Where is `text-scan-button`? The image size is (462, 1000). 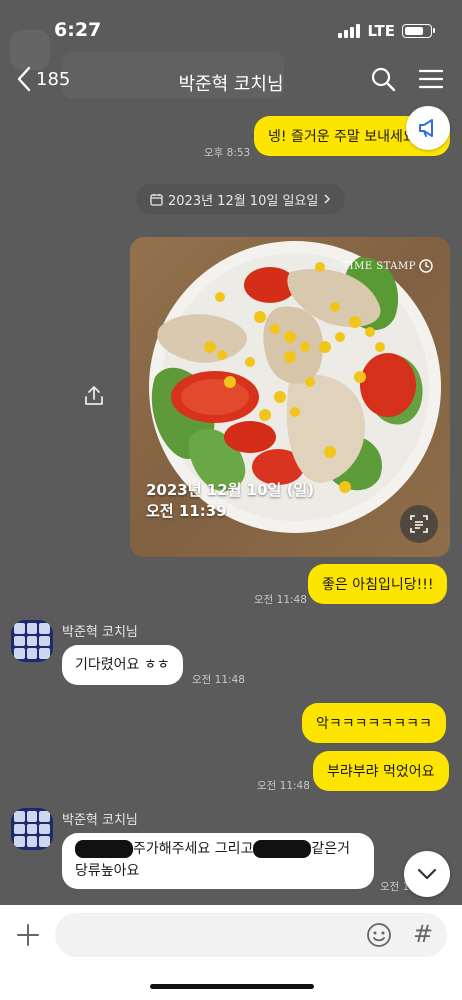 text-scan-button is located at coordinates (419, 524).